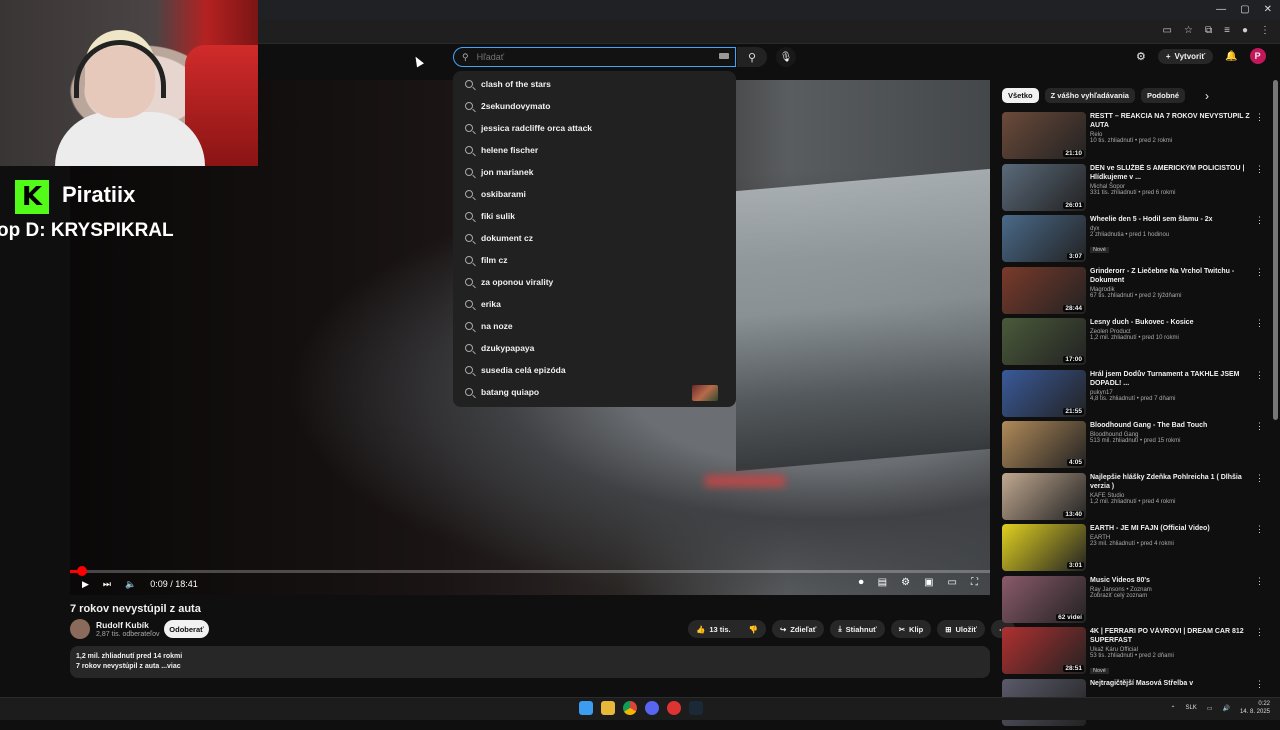 This screenshot has width=1280, height=730. What do you see at coordinates (1255, 708) in the screenshot?
I see `clock: 0:22 14. 8. 2025` at bounding box center [1255, 708].